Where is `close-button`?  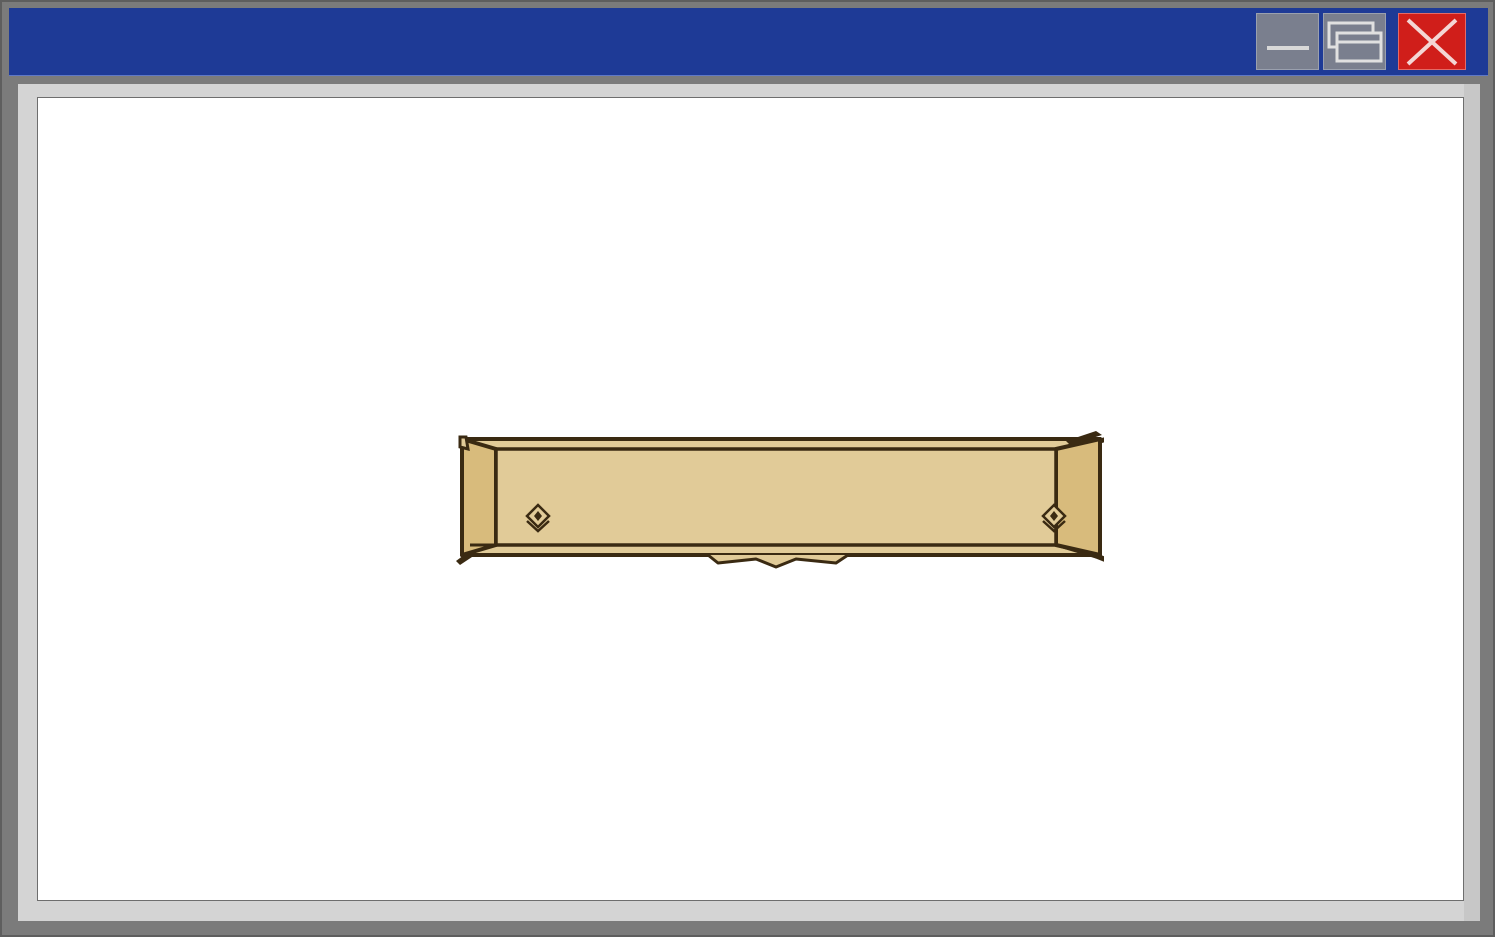 close-button is located at coordinates (1432, 41).